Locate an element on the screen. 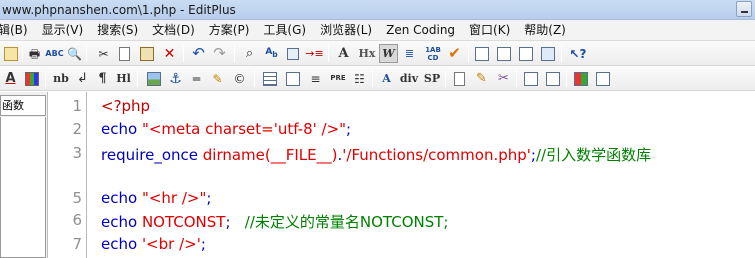 This screenshot has width=755, height=258. help-icon: ↖? is located at coordinates (578, 53).